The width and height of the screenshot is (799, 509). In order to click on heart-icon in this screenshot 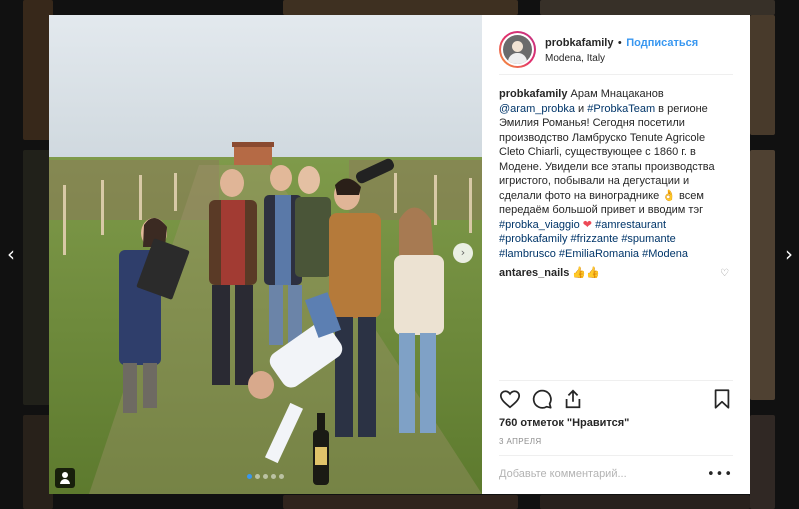, I will do `click(510, 399)`.